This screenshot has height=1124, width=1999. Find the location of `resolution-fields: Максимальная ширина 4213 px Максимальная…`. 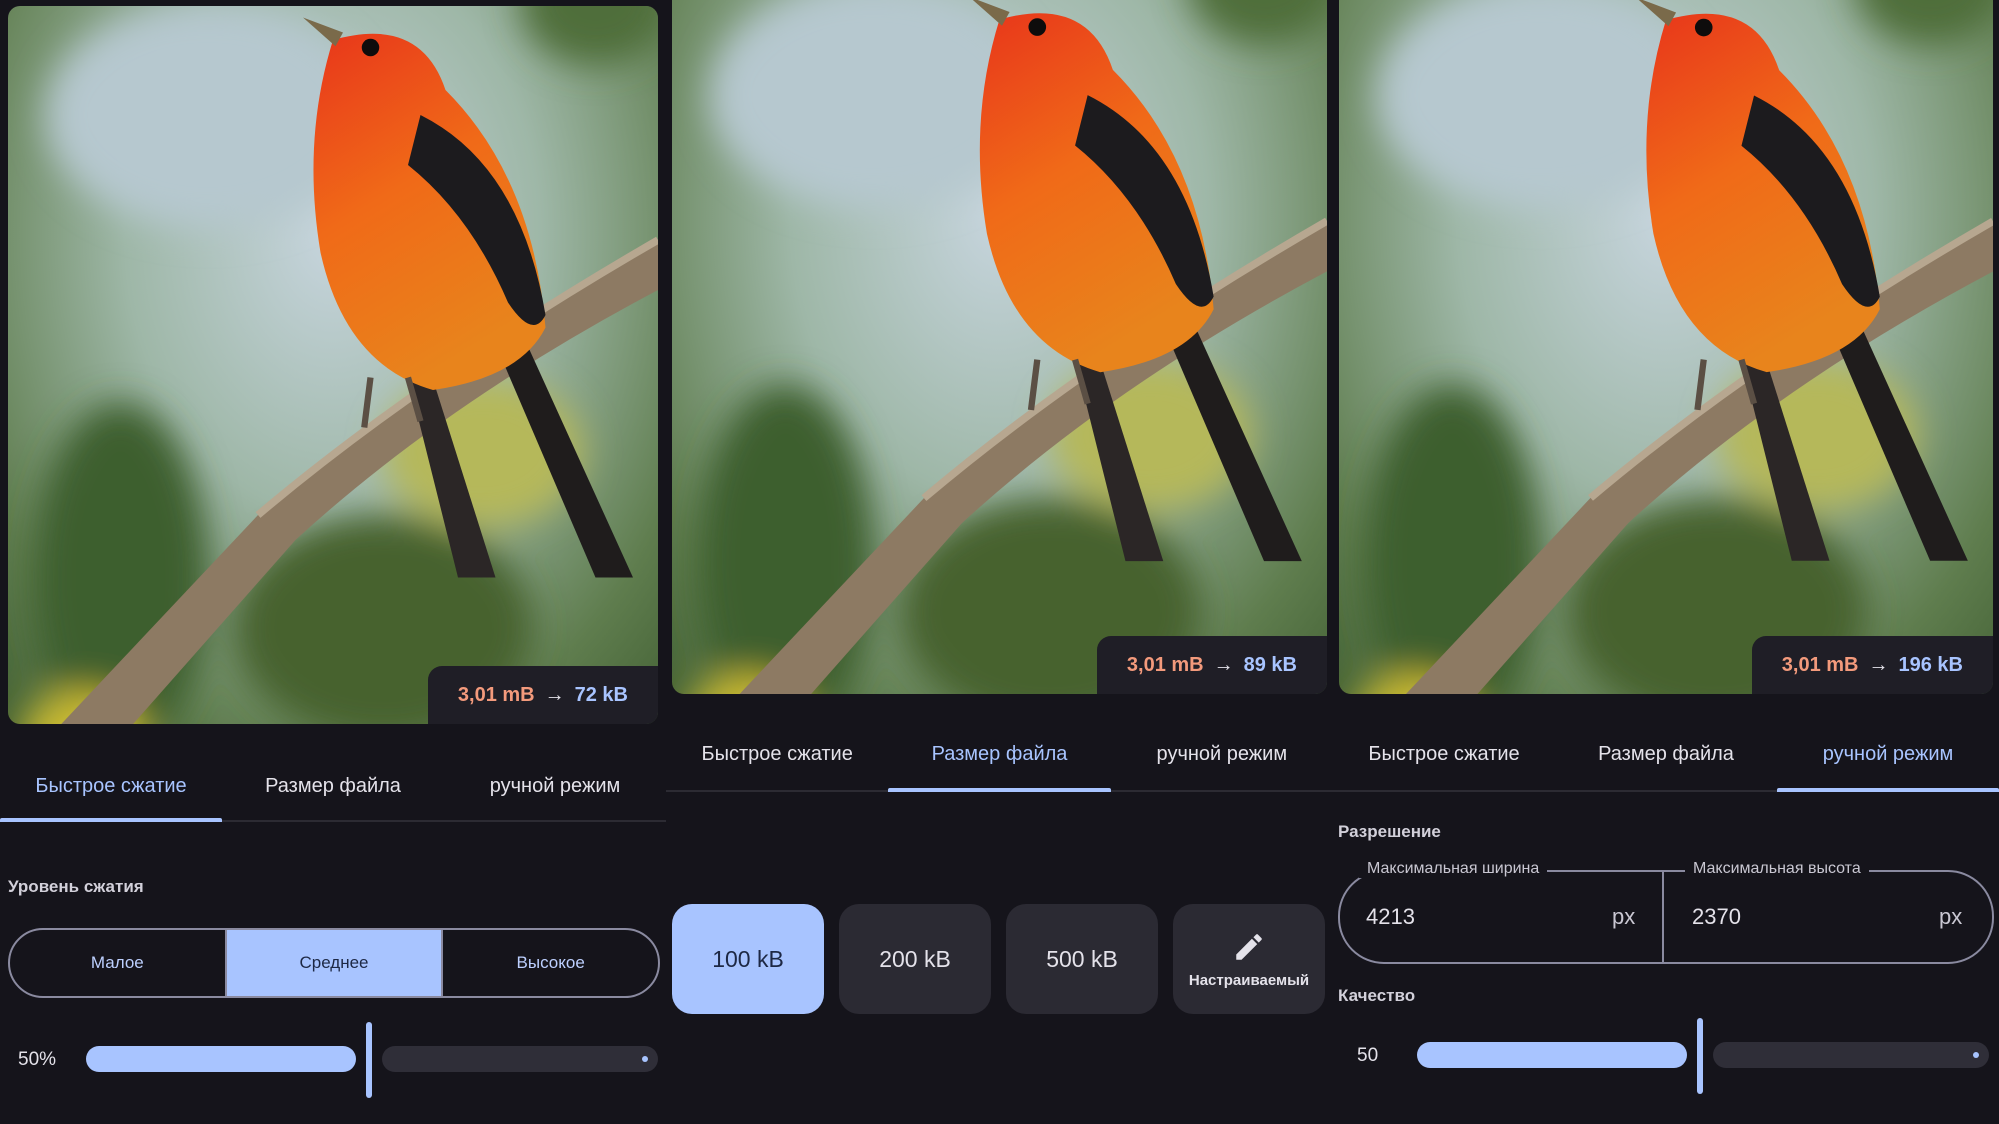

resolution-fields: Максимальная ширина 4213 px Максимальная… is located at coordinates (1666, 912).